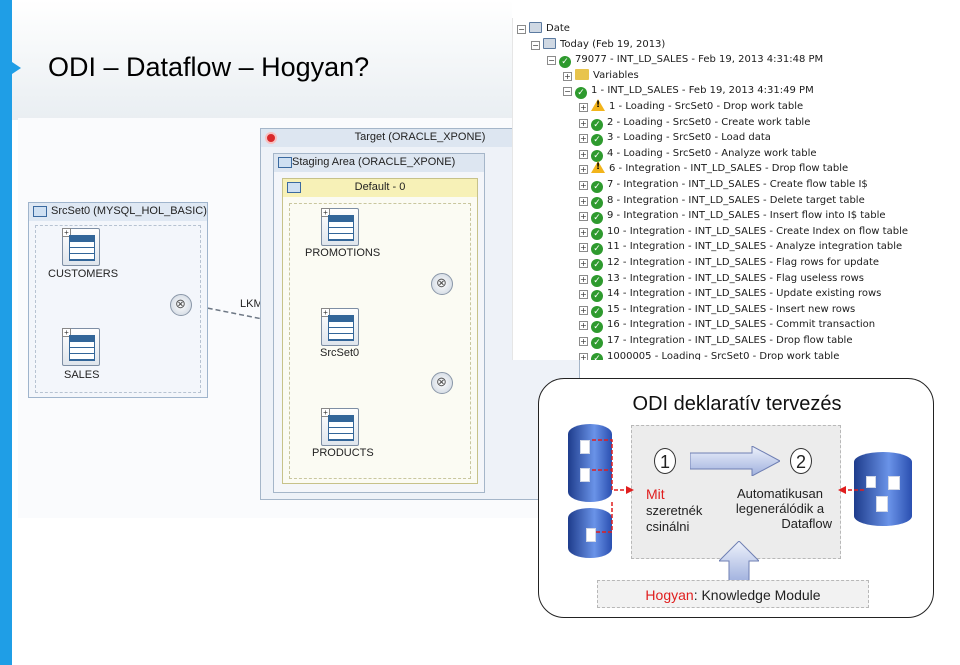 The width and height of the screenshot is (960, 665). What do you see at coordinates (729, 486) in the screenshot?
I see `database-link-lines` at bounding box center [729, 486].